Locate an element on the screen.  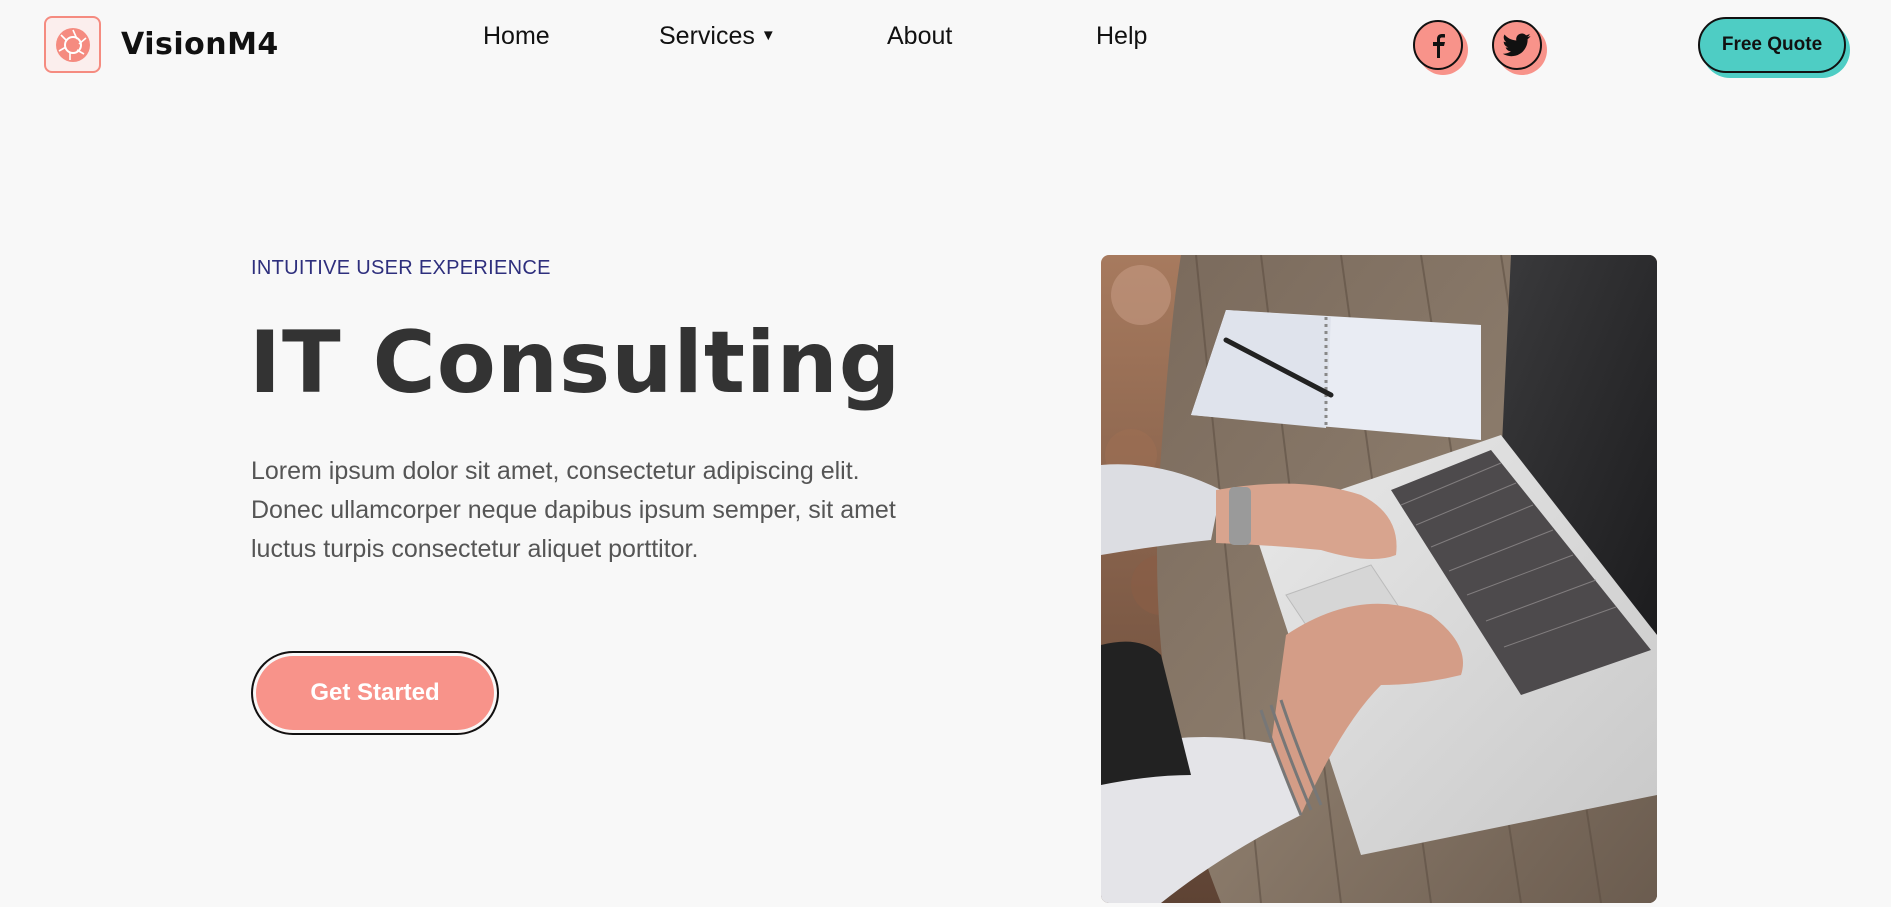
nav-help-label: Help is located at coordinates (1122, 36).